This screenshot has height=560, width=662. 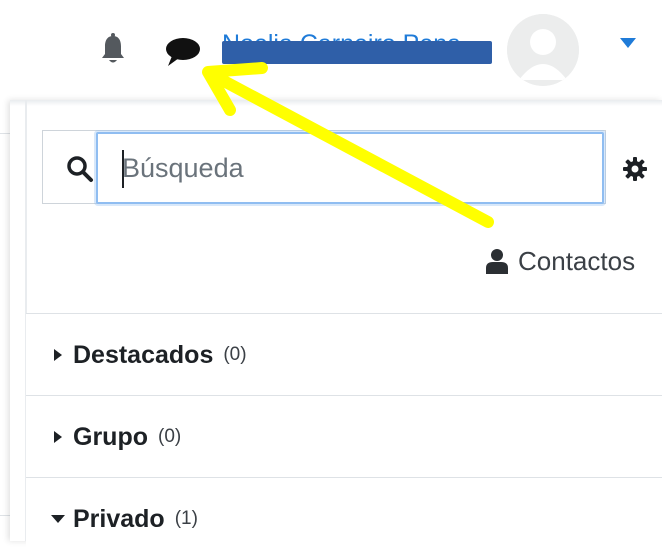 I want to click on user-icon, so click(x=497, y=261).